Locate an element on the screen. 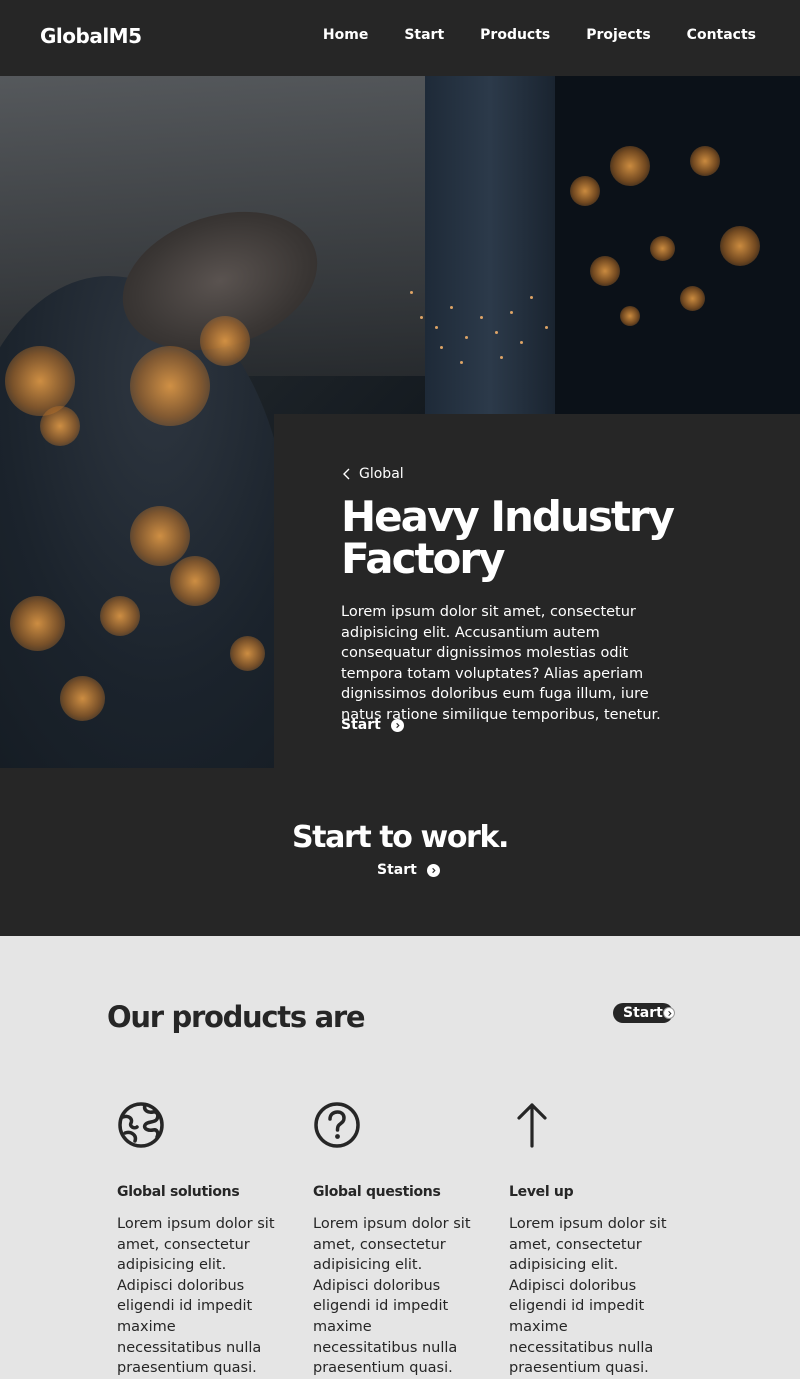  band-title: Start to work. is located at coordinates (400, 837).